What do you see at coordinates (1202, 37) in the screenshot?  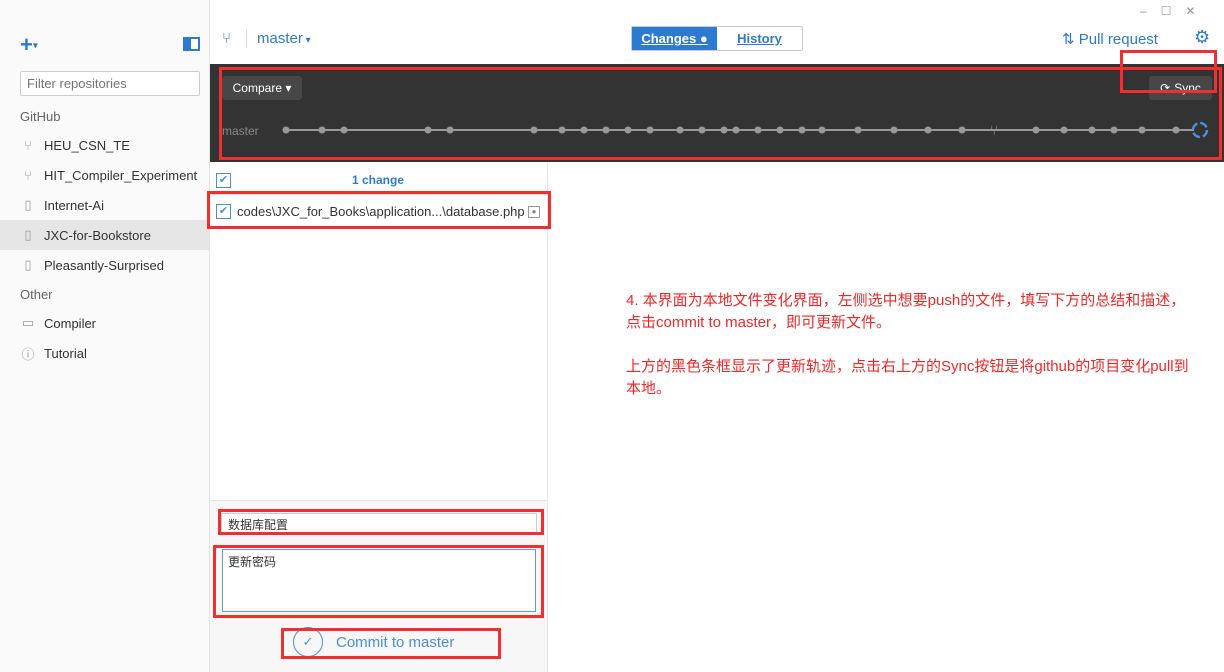 I see `settings-gear-icon: ⚙` at bounding box center [1202, 37].